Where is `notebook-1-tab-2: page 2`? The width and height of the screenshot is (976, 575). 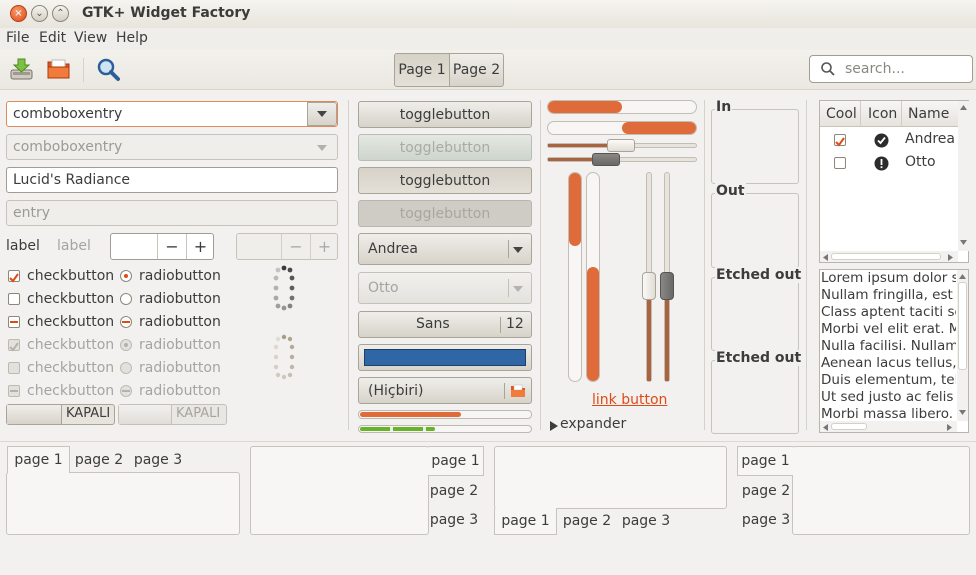 notebook-1-tab-2: page 2 is located at coordinates (99, 460).